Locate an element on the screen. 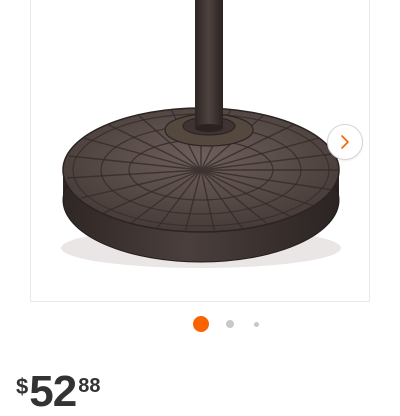 The image size is (400, 416). image-pagination-dots is located at coordinates (200, 324).